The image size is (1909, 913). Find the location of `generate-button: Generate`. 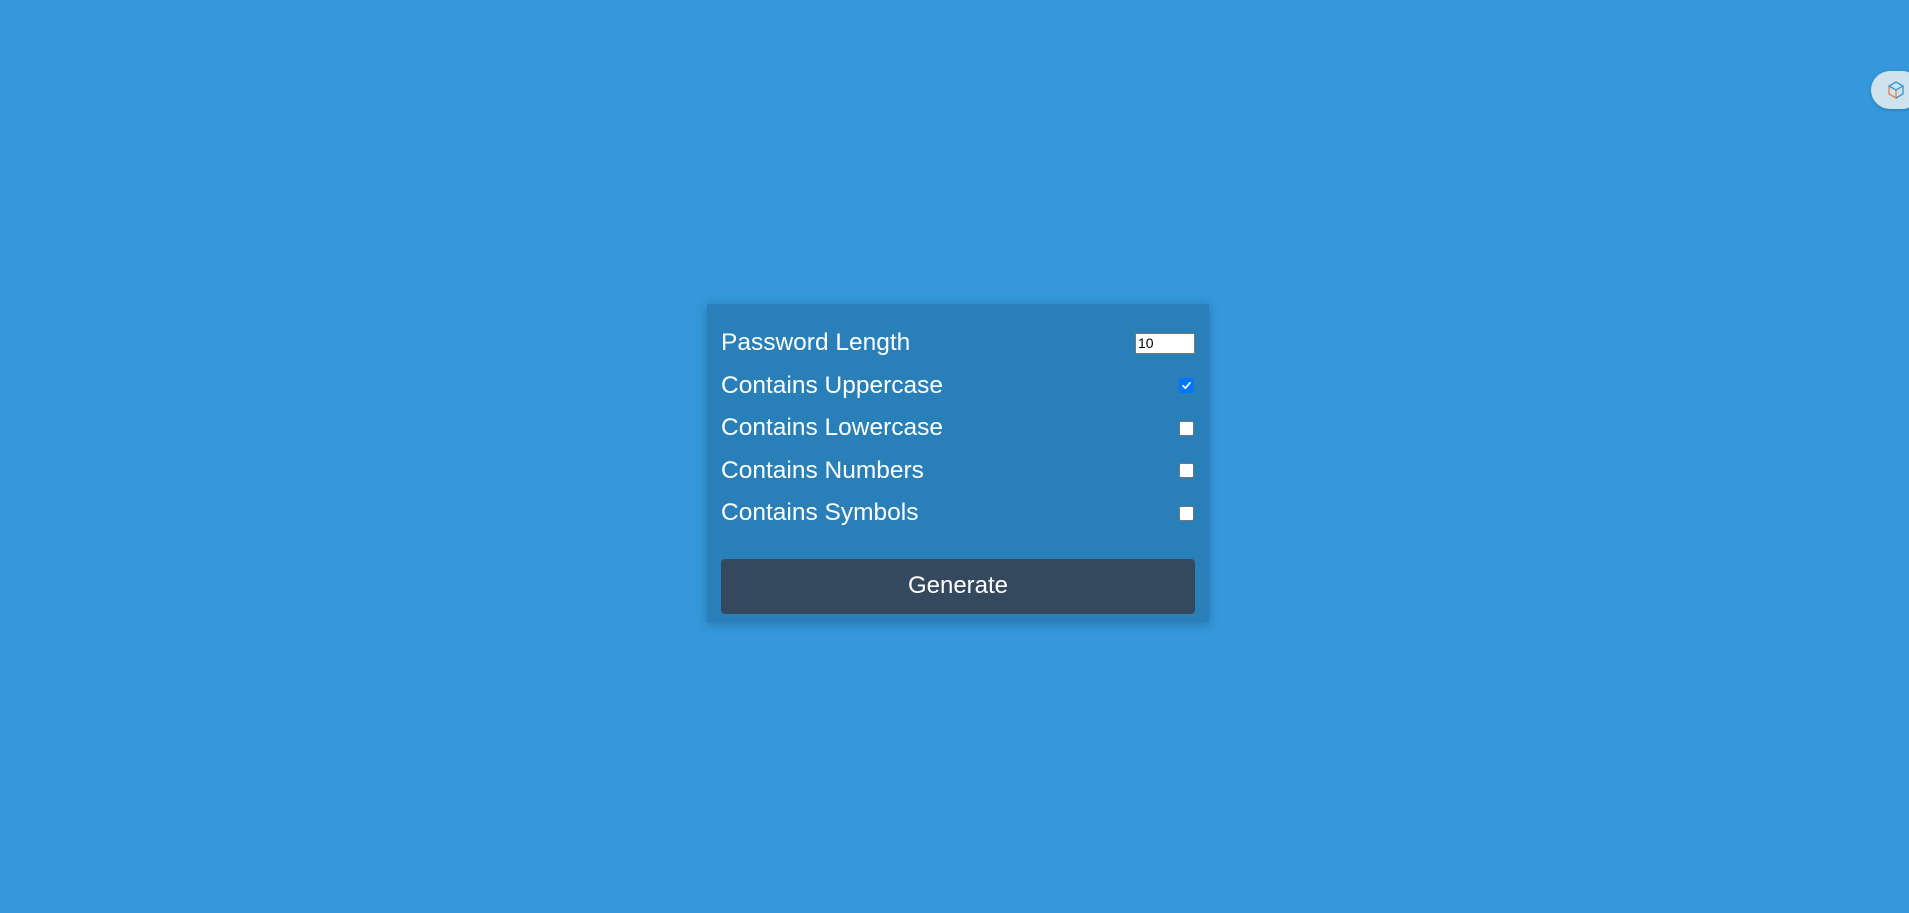

generate-button: Generate is located at coordinates (958, 586).